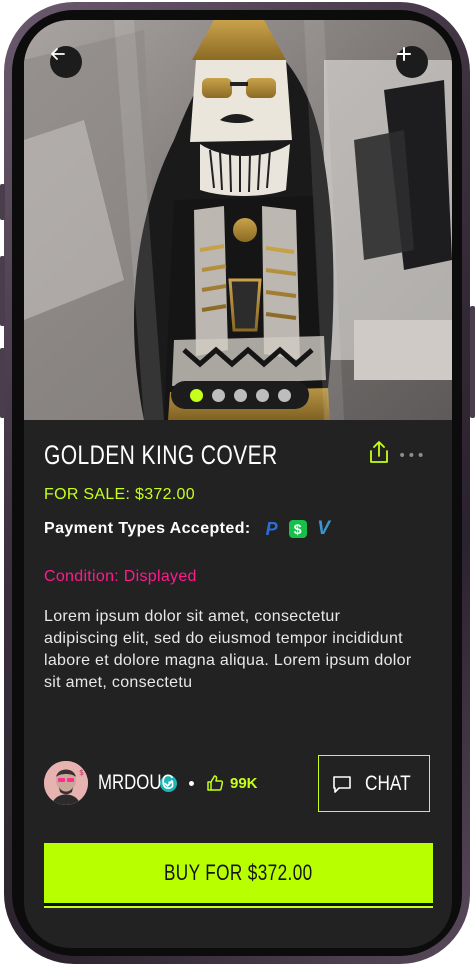 The height and width of the screenshot is (968, 475). What do you see at coordinates (147, 528) in the screenshot?
I see `payment-types-label: Payment Types Accepted:` at bounding box center [147, 528].